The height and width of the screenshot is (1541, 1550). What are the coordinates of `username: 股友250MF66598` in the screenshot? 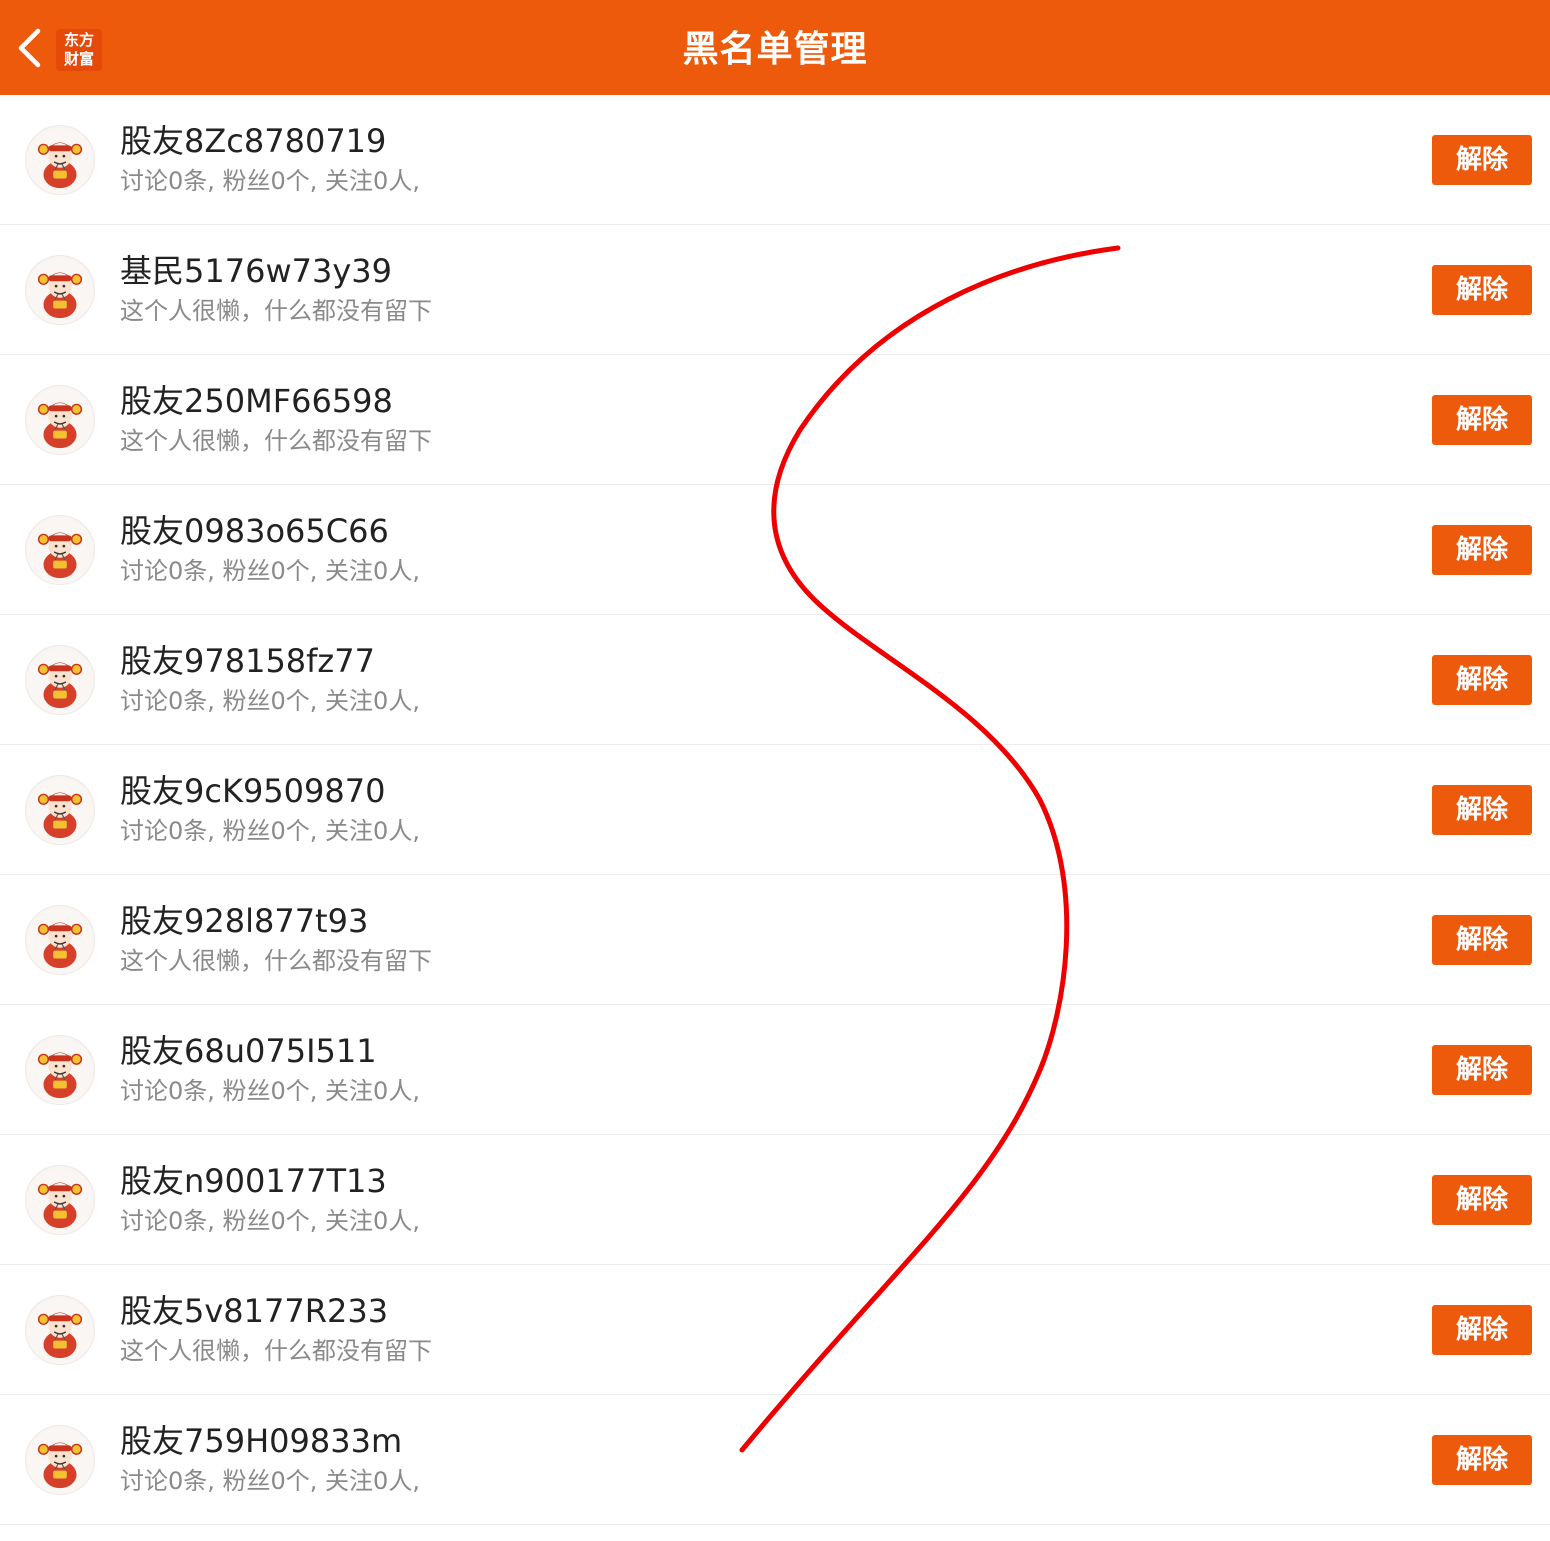 It's located at (256, 401).